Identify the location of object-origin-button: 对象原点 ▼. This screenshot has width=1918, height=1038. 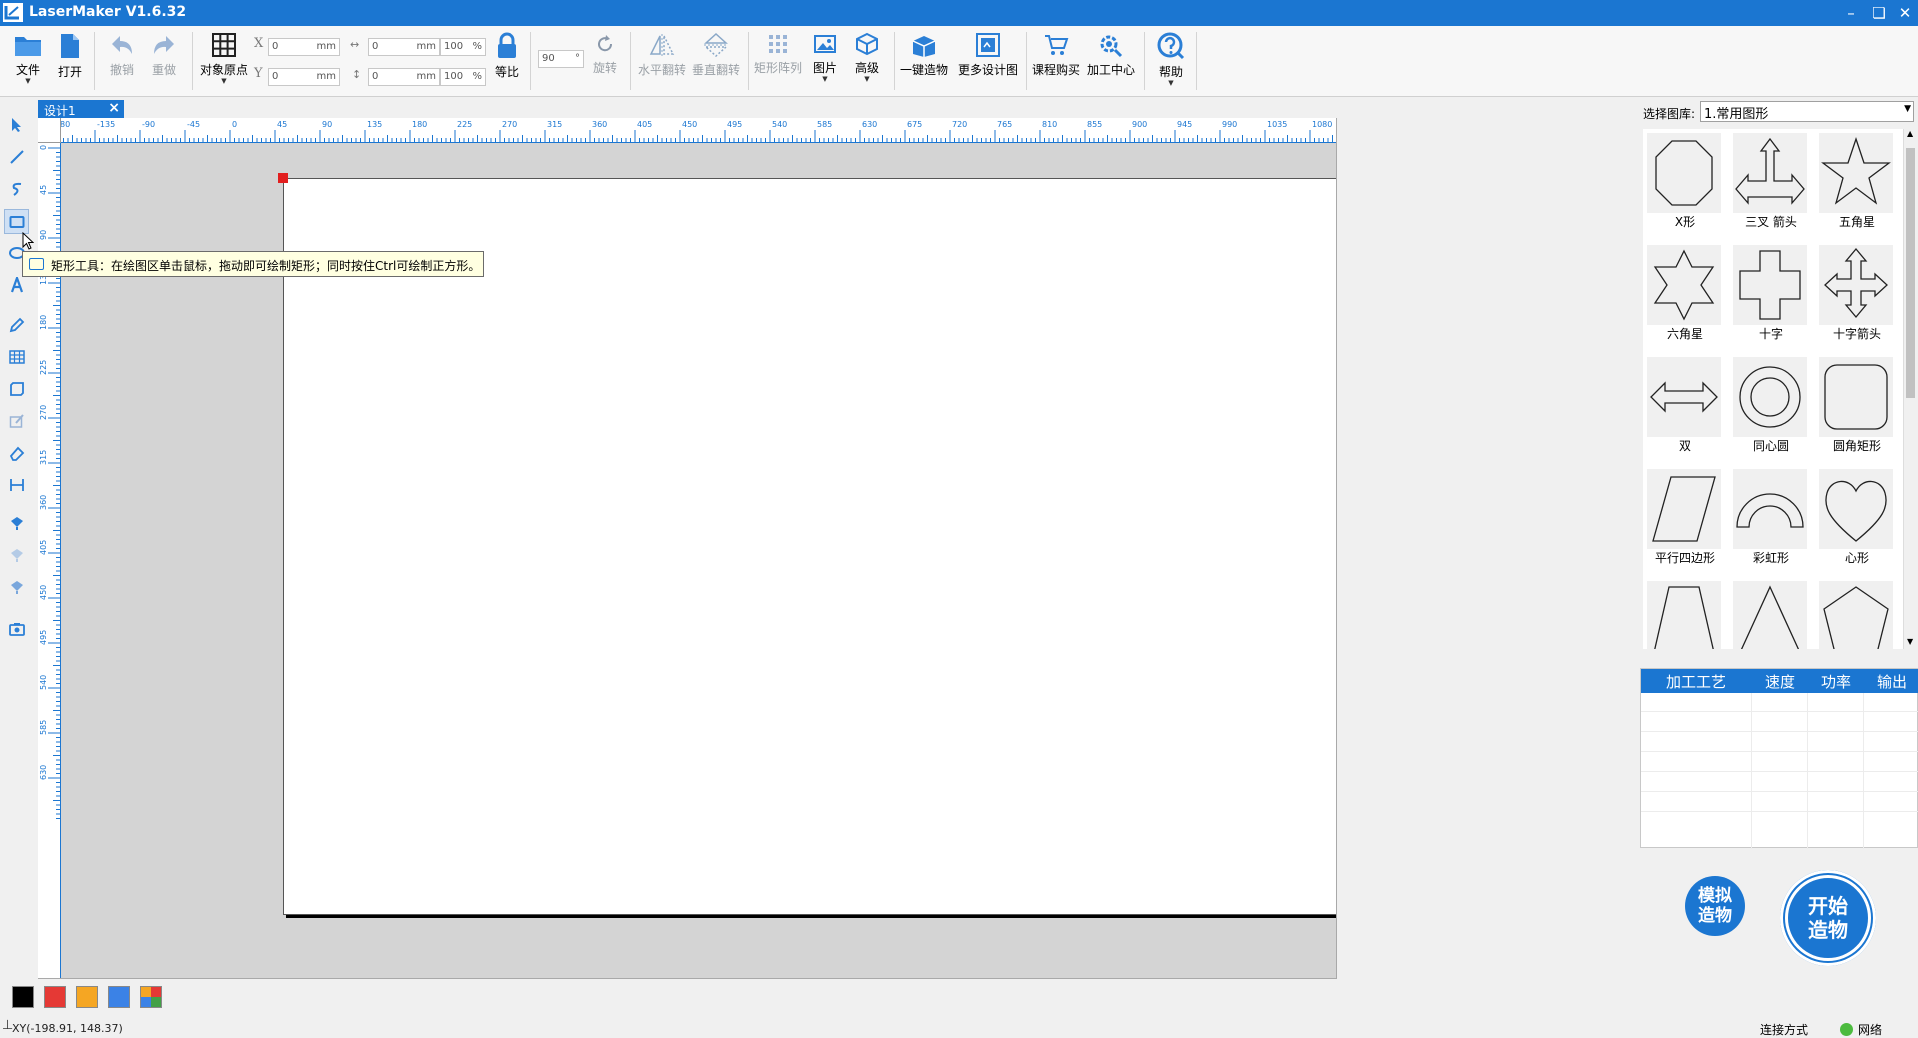
(224, 60).